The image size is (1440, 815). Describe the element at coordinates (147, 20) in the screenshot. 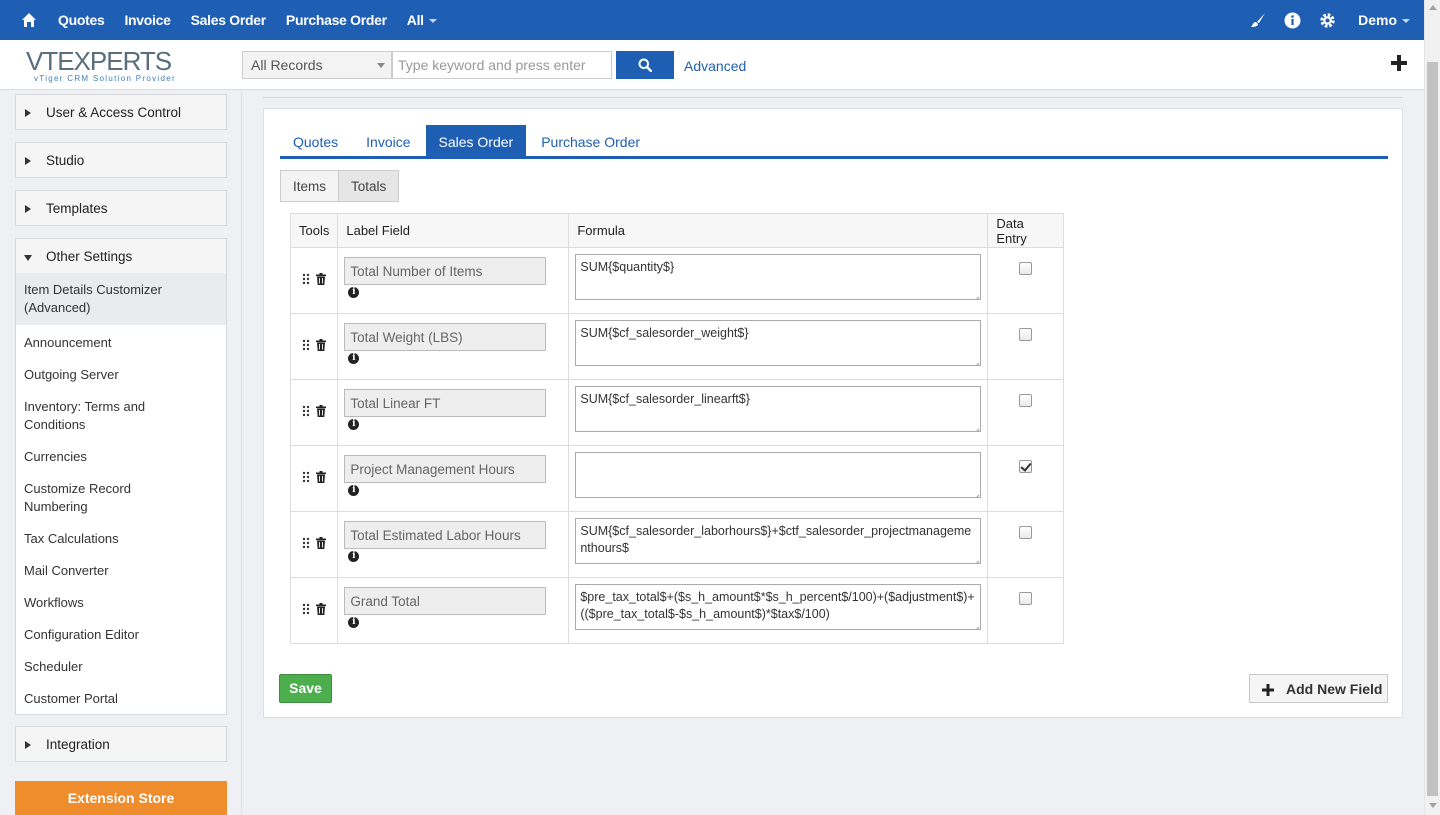

I see `nav-invoice: Invoice` at that location.